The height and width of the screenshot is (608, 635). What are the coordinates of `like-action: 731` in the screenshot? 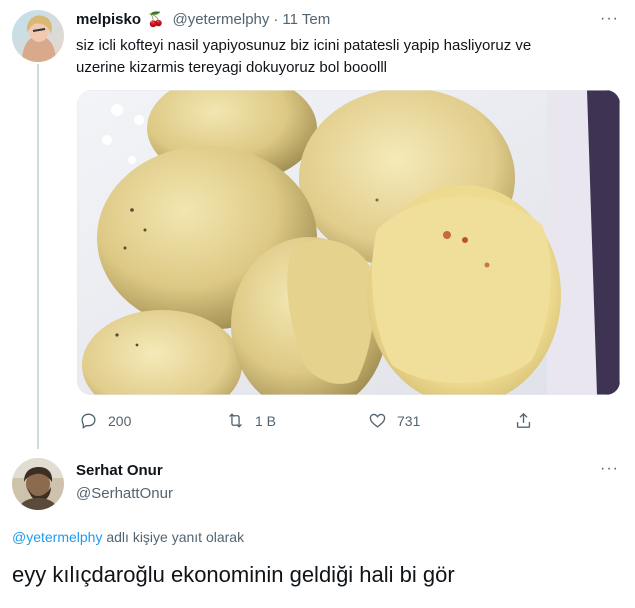 It's located at (394, 420).